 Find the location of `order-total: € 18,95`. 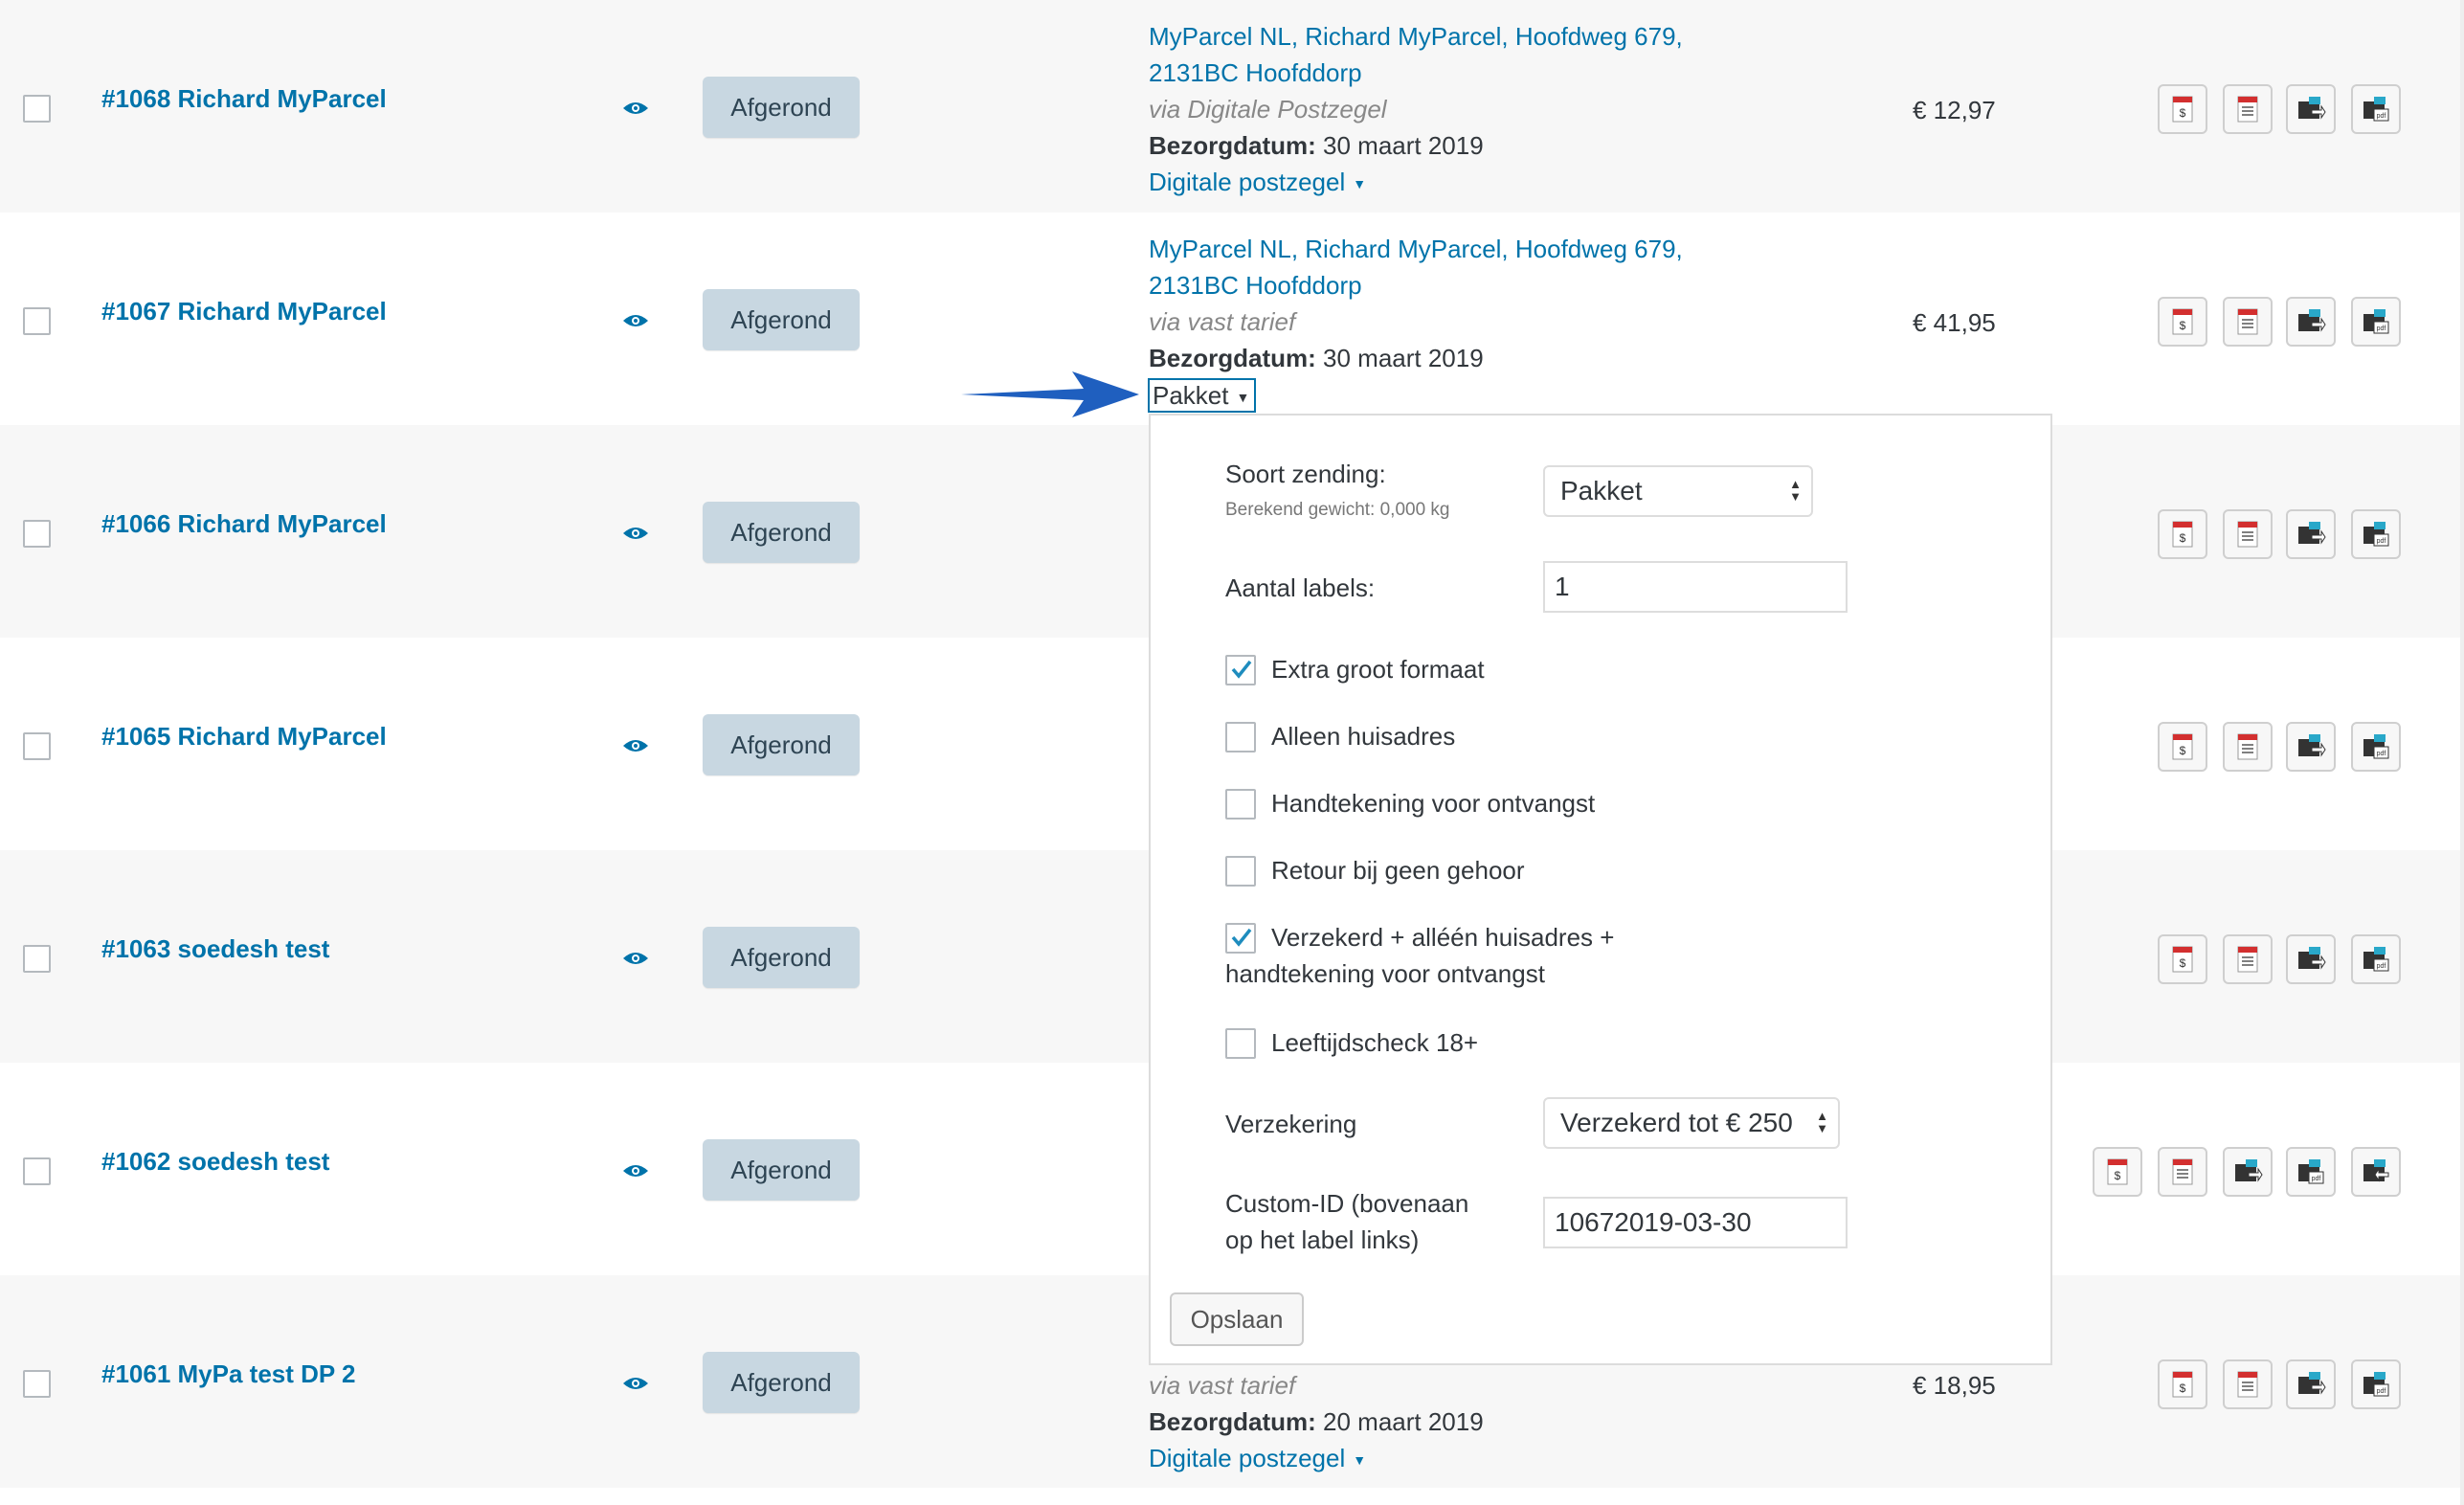

order-total: € 18,95 is located at coordinates (1955, 1385).